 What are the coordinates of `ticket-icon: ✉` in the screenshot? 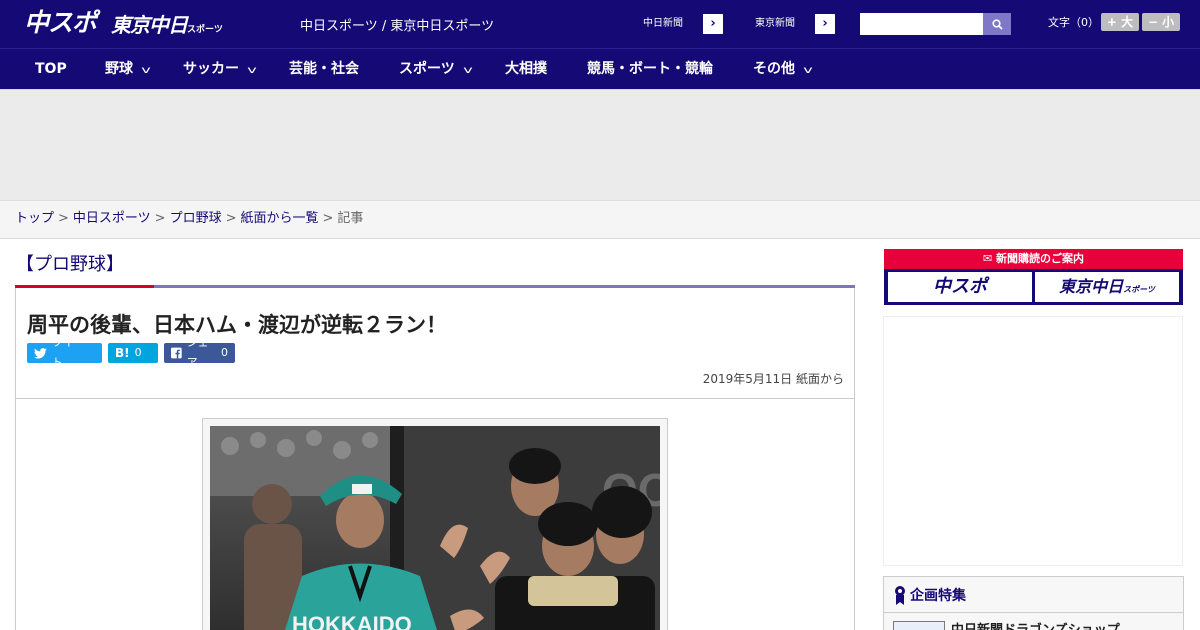 It's located at (987, 258).